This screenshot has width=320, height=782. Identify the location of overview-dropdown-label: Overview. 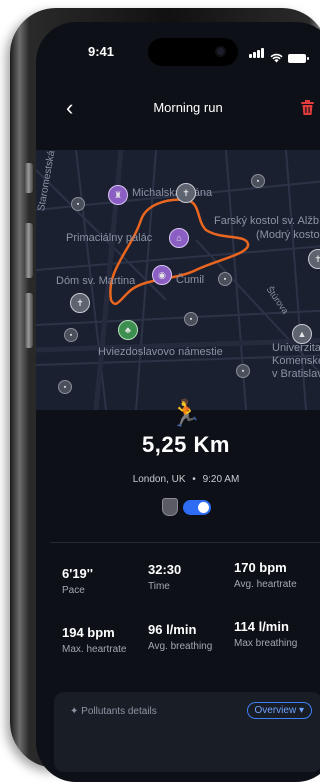
(275, 710).